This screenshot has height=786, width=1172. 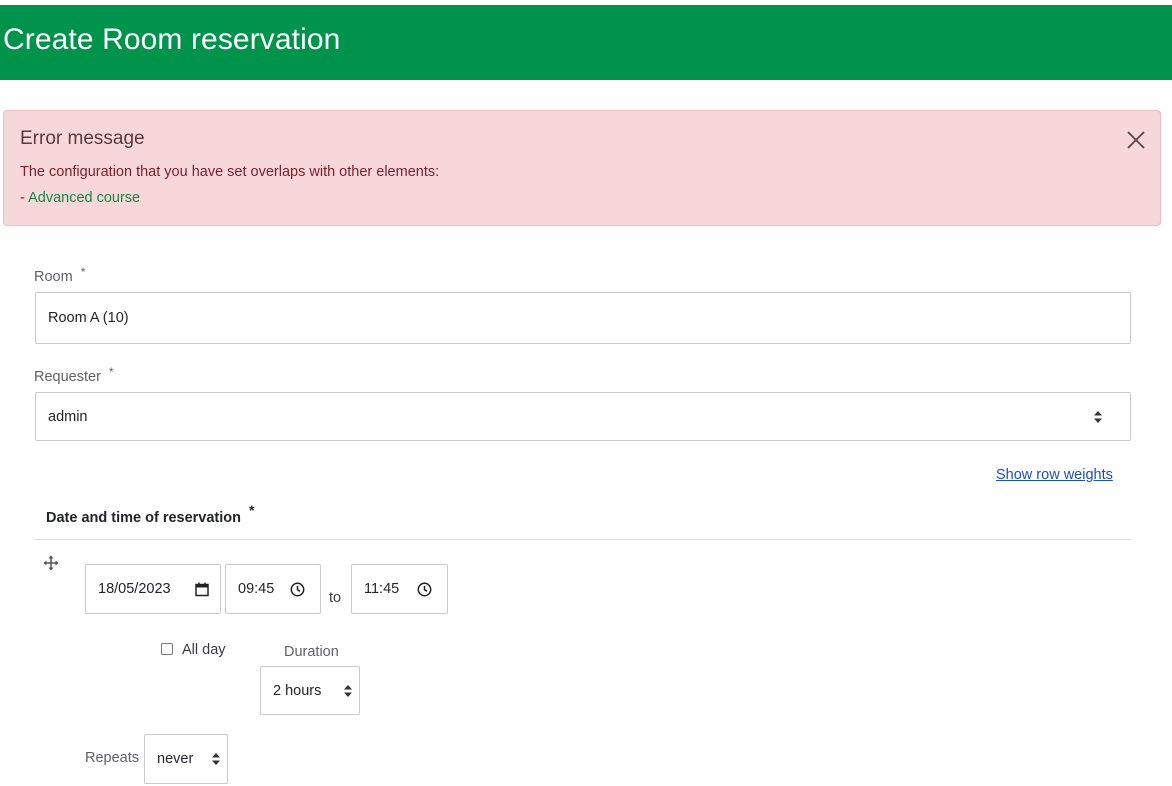 I want to click on start-time-input: 09:45, so click(x=273, y=589).